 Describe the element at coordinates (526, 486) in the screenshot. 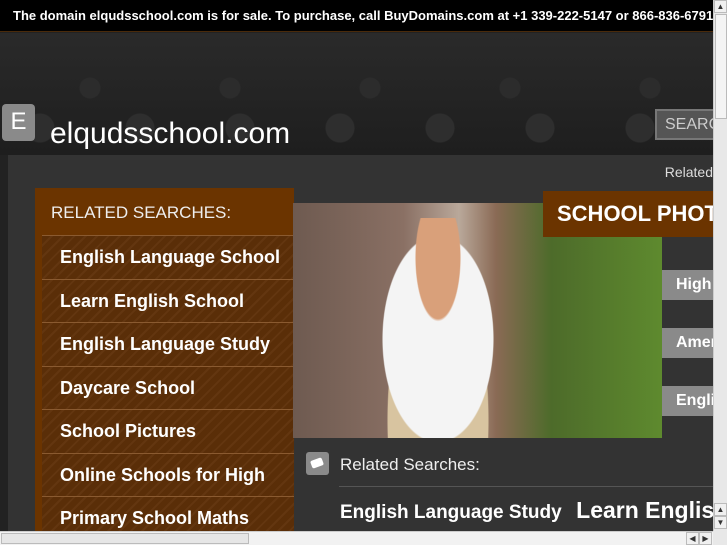

I see `divider` at that location.